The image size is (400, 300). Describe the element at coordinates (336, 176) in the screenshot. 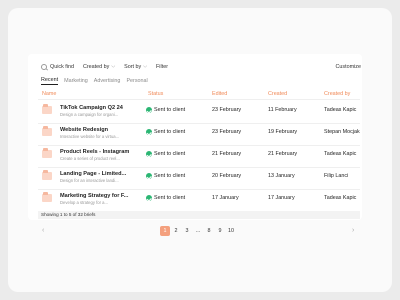

I see `row-created-by: Filip Lanci` at that location.